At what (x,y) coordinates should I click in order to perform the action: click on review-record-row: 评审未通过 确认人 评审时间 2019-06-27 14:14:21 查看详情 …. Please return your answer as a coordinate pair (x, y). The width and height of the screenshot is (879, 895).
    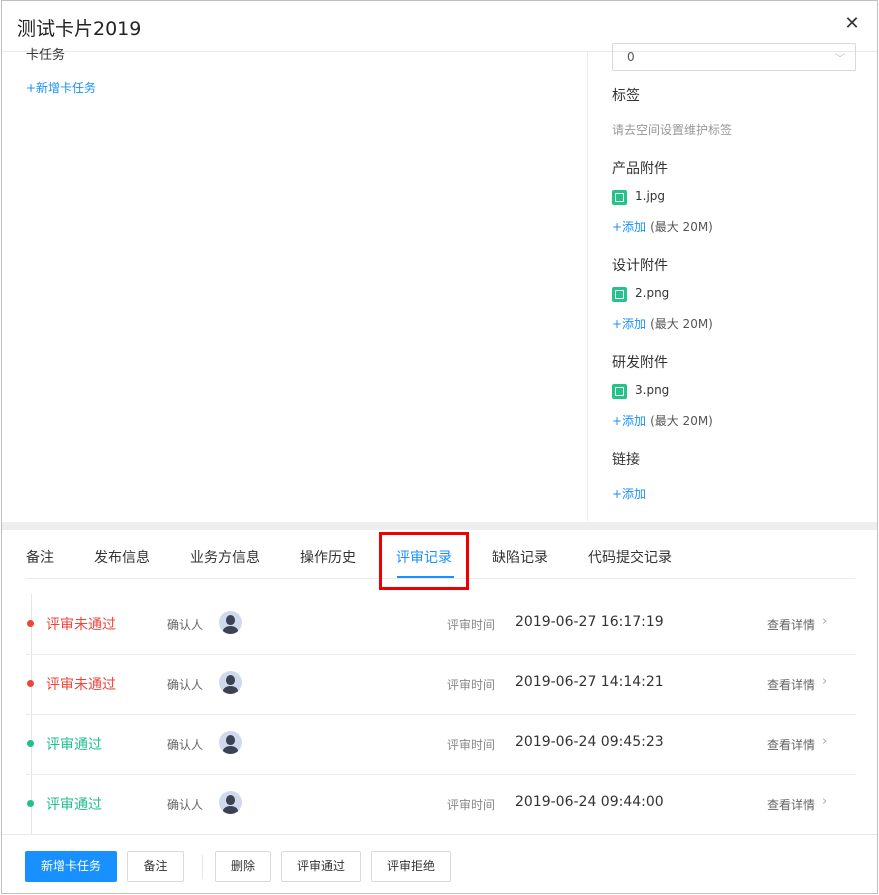
    Looking at the image, I should click on (441, 684).